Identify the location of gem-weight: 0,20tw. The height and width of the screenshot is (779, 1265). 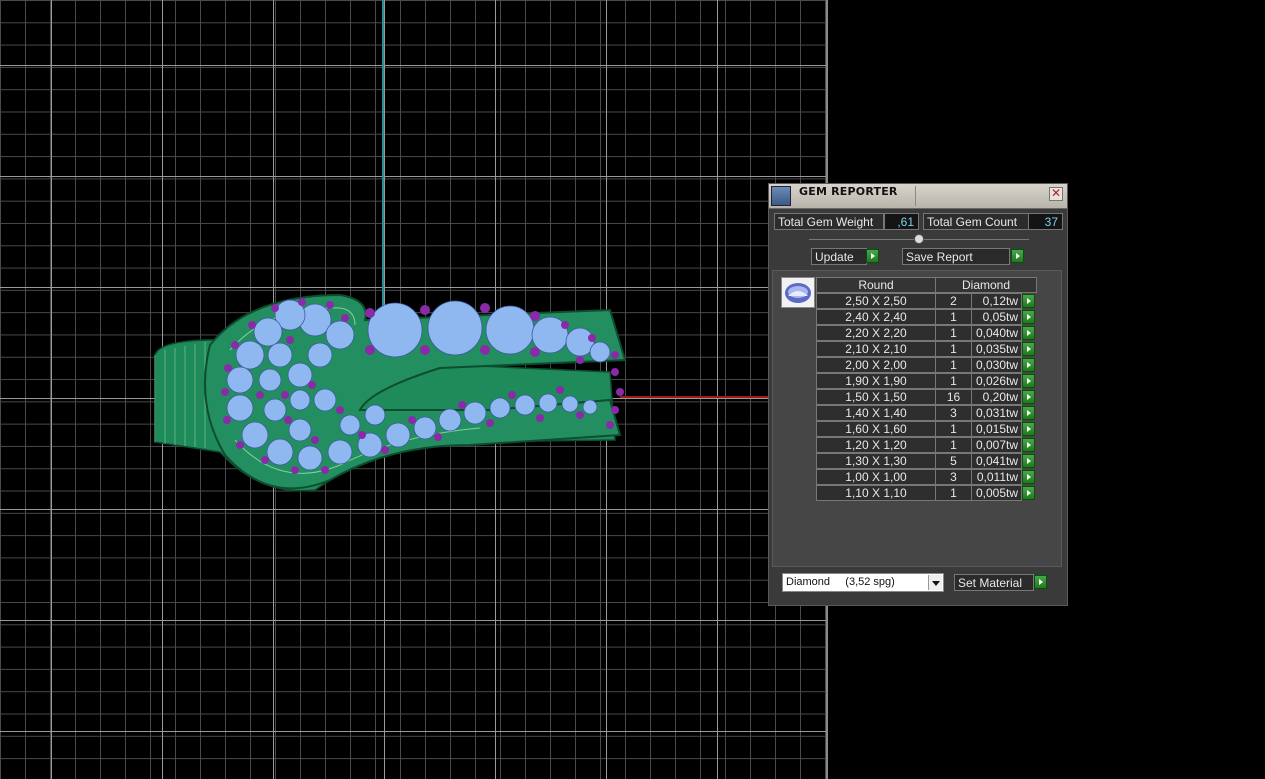
(996, 397).